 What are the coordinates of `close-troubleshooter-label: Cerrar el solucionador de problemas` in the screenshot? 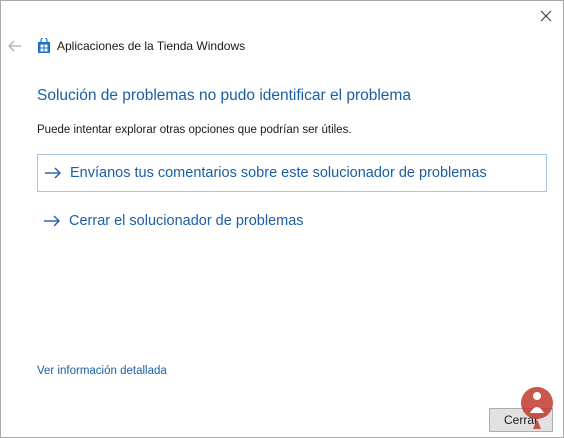 It's located at (186, 221).